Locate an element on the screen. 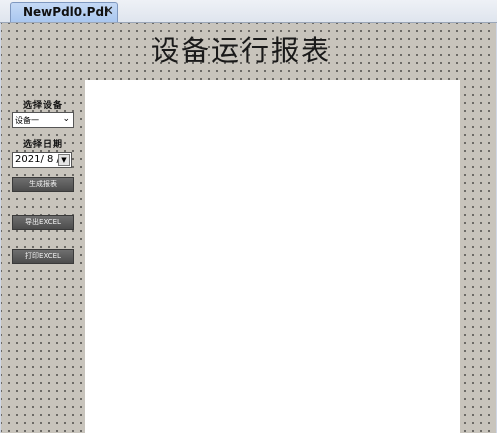 This screenshot has height=433, width=497. close-icon: ✕ is located at coordinates (108, 11).